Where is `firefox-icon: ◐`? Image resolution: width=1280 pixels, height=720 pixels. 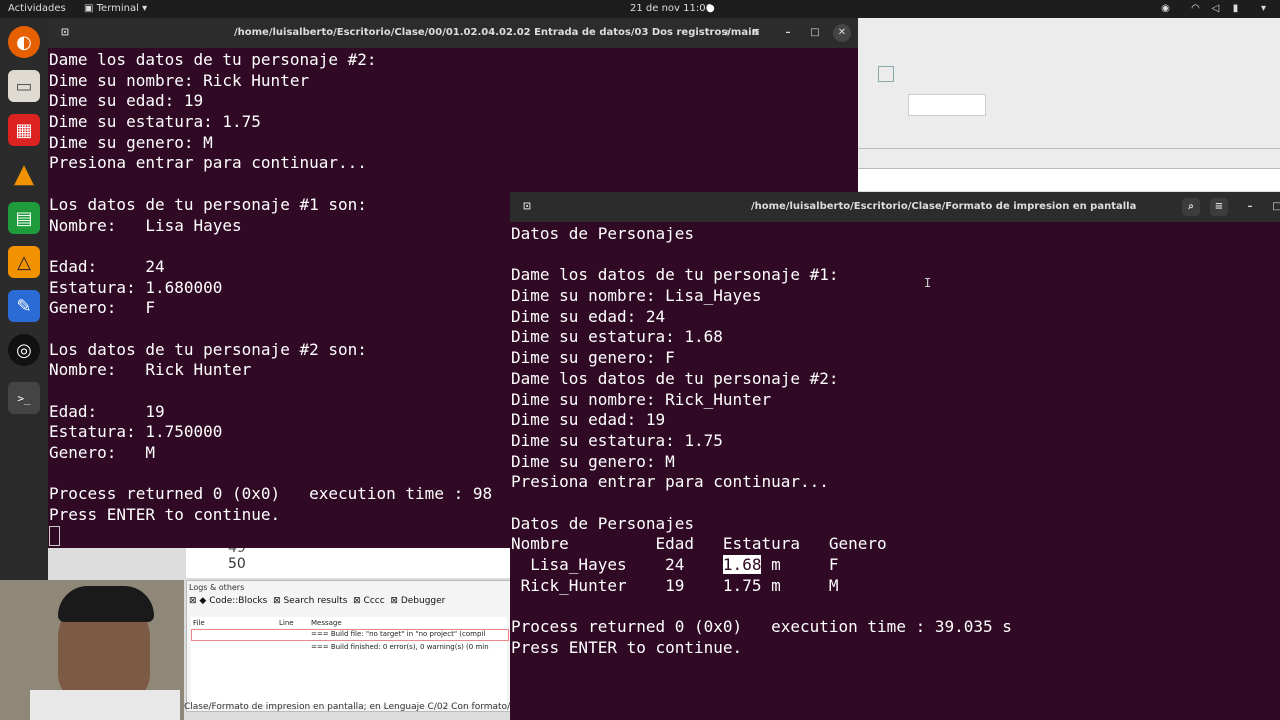
firefox-icon: ◐ is located at coordinates (24, 42).